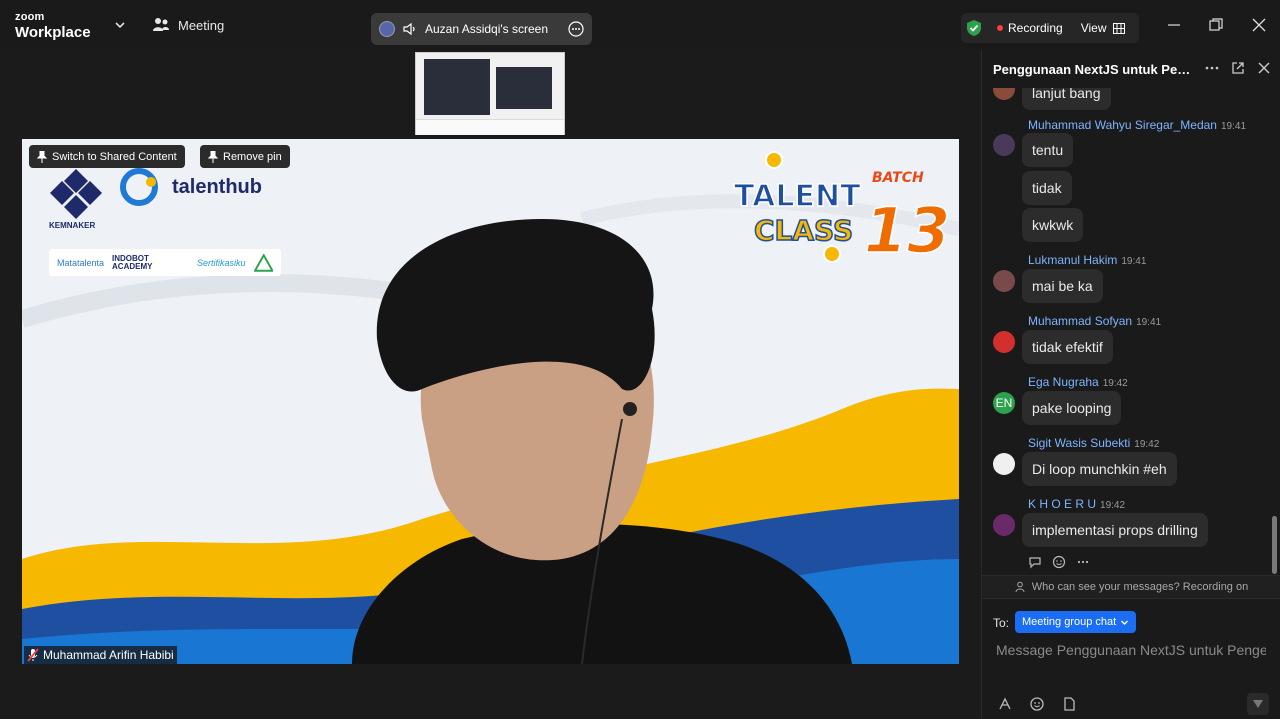 The height and width of the screenshot is (719, 1280). Describe the element at coordinates (409, 29) in the screenshot. I see `speaker-icon` at that location.